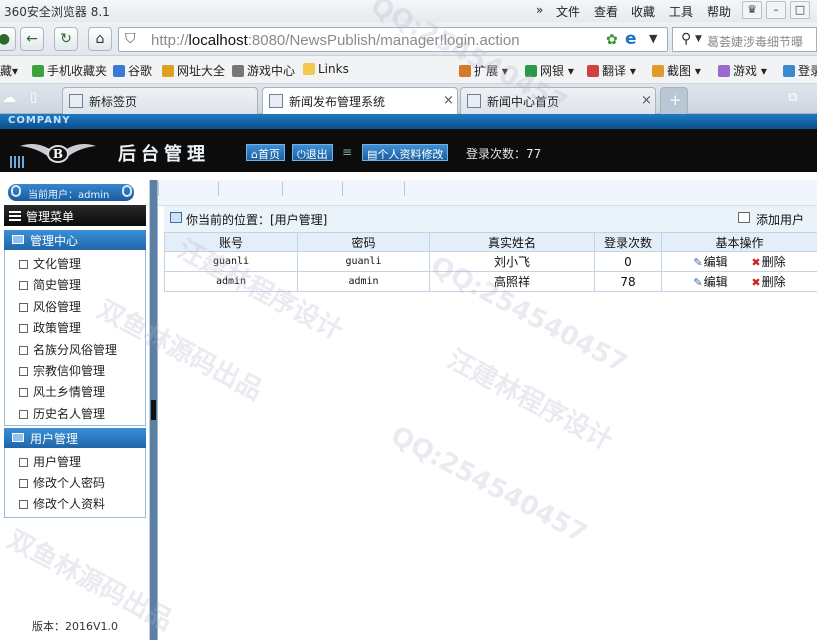 The width and height of the screenshot is (817, 640). I want to click on compat-mode-icon: ✿, so click(612, 40).